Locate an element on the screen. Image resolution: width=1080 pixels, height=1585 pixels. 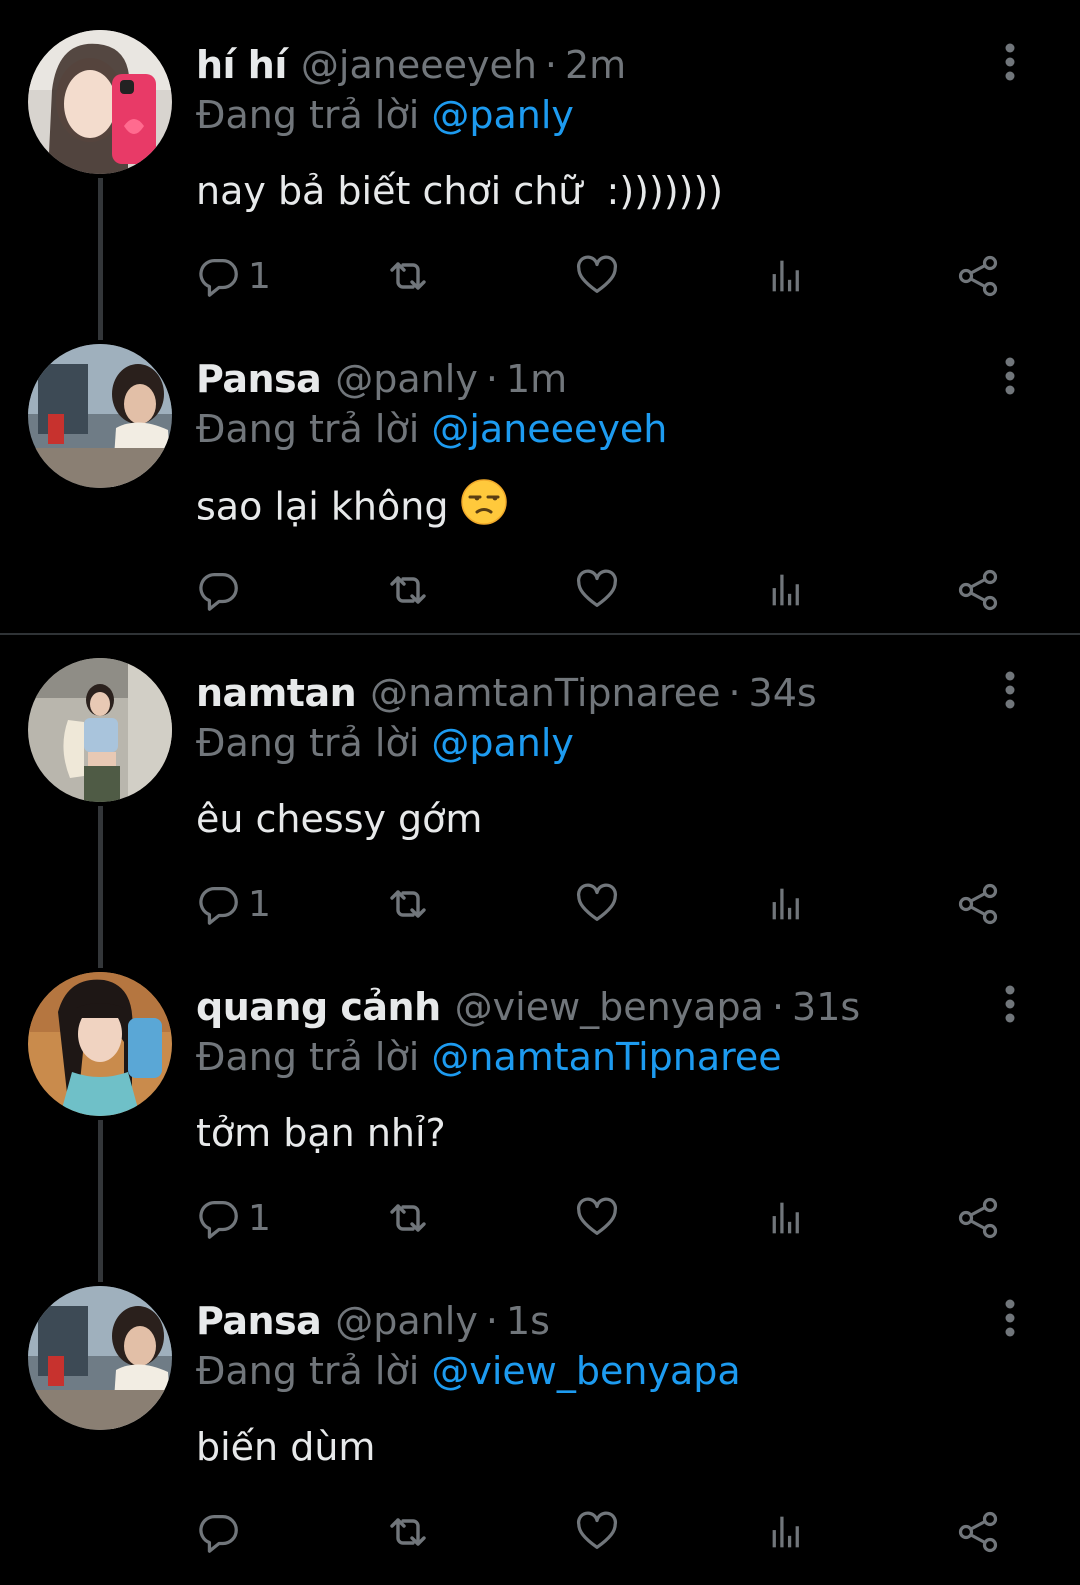
display-name: quang cảnh is located at coordinates (318, 1007).